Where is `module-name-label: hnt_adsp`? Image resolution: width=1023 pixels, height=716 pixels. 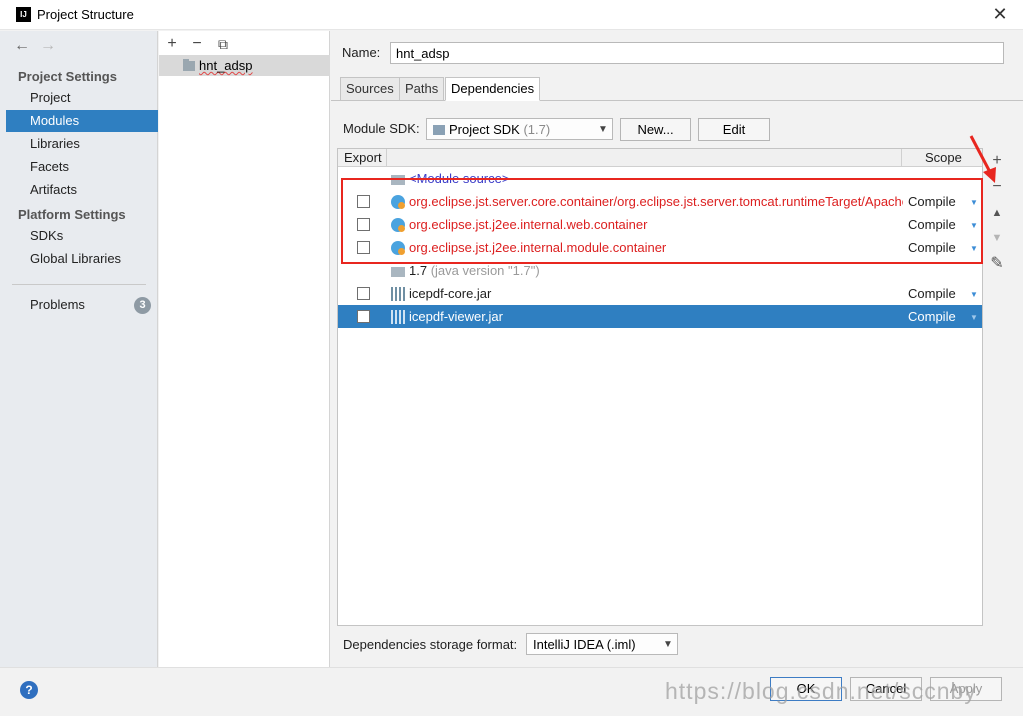
module-name-label: hnt_adsp is located at coordinates (226, 65).